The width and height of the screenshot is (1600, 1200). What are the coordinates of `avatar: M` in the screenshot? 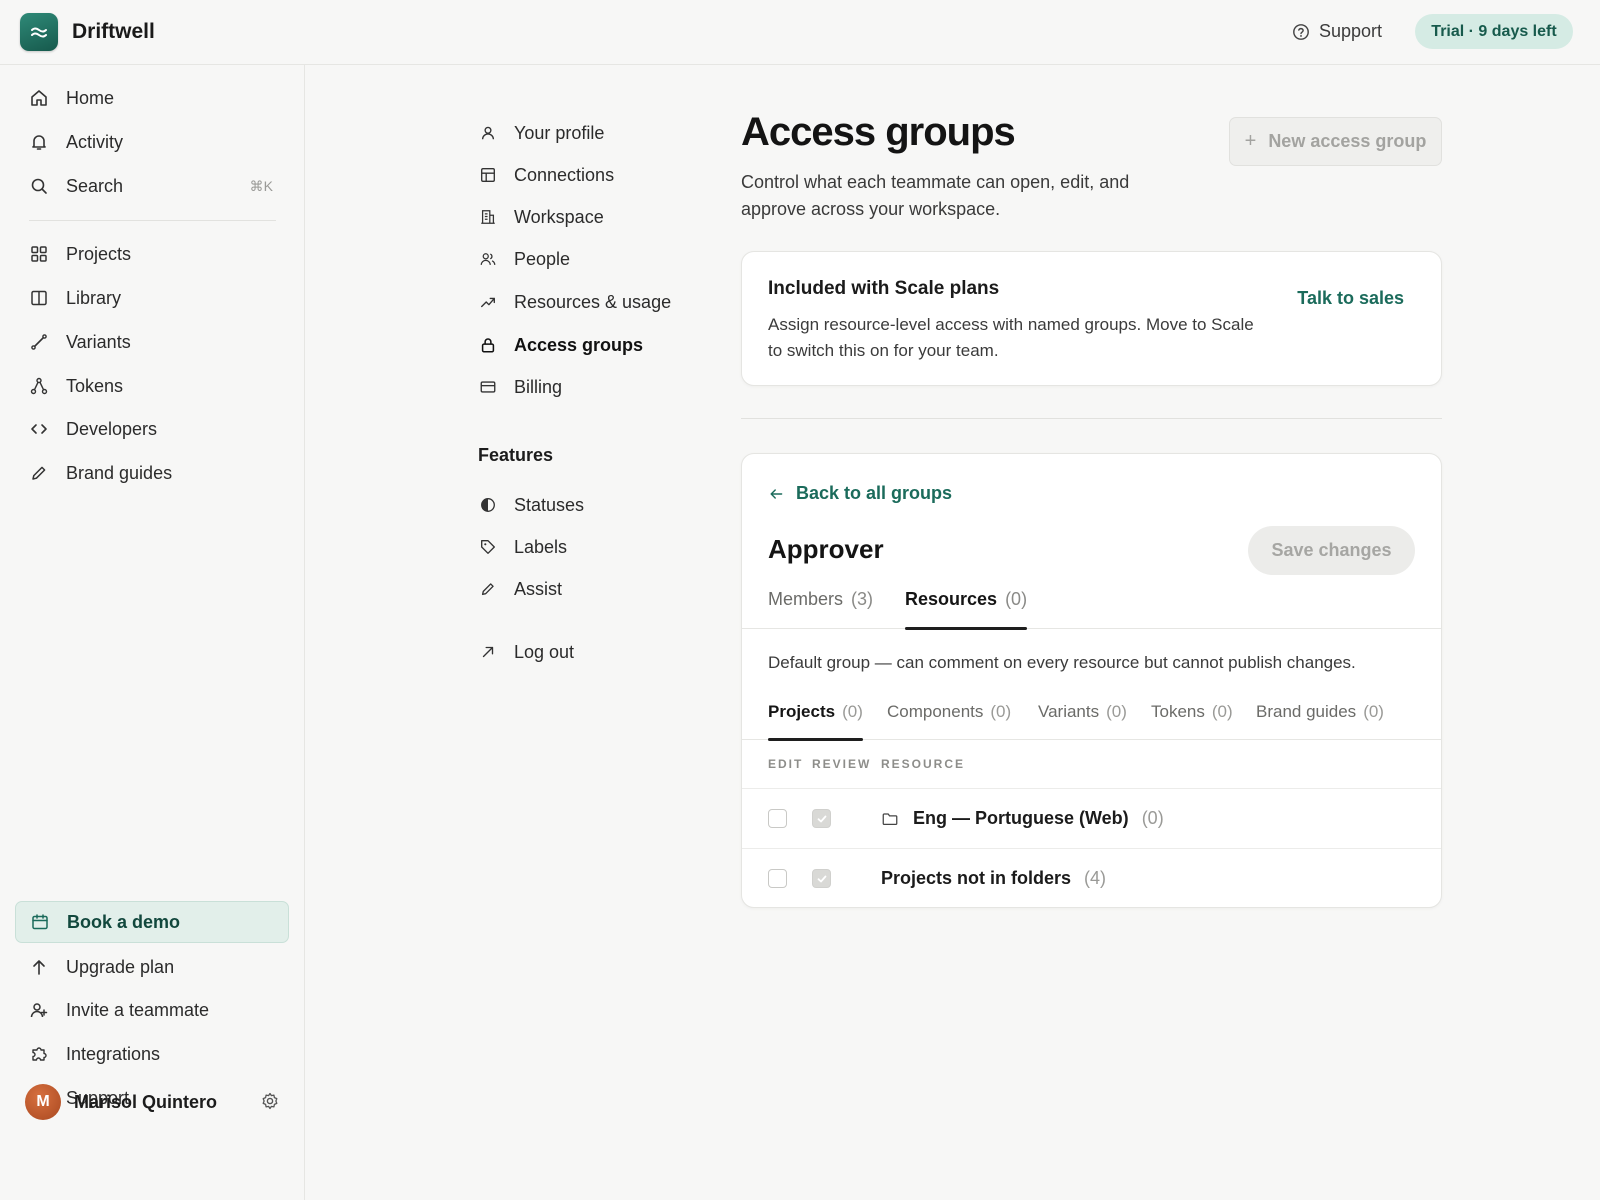 It's located at (43, 1102).